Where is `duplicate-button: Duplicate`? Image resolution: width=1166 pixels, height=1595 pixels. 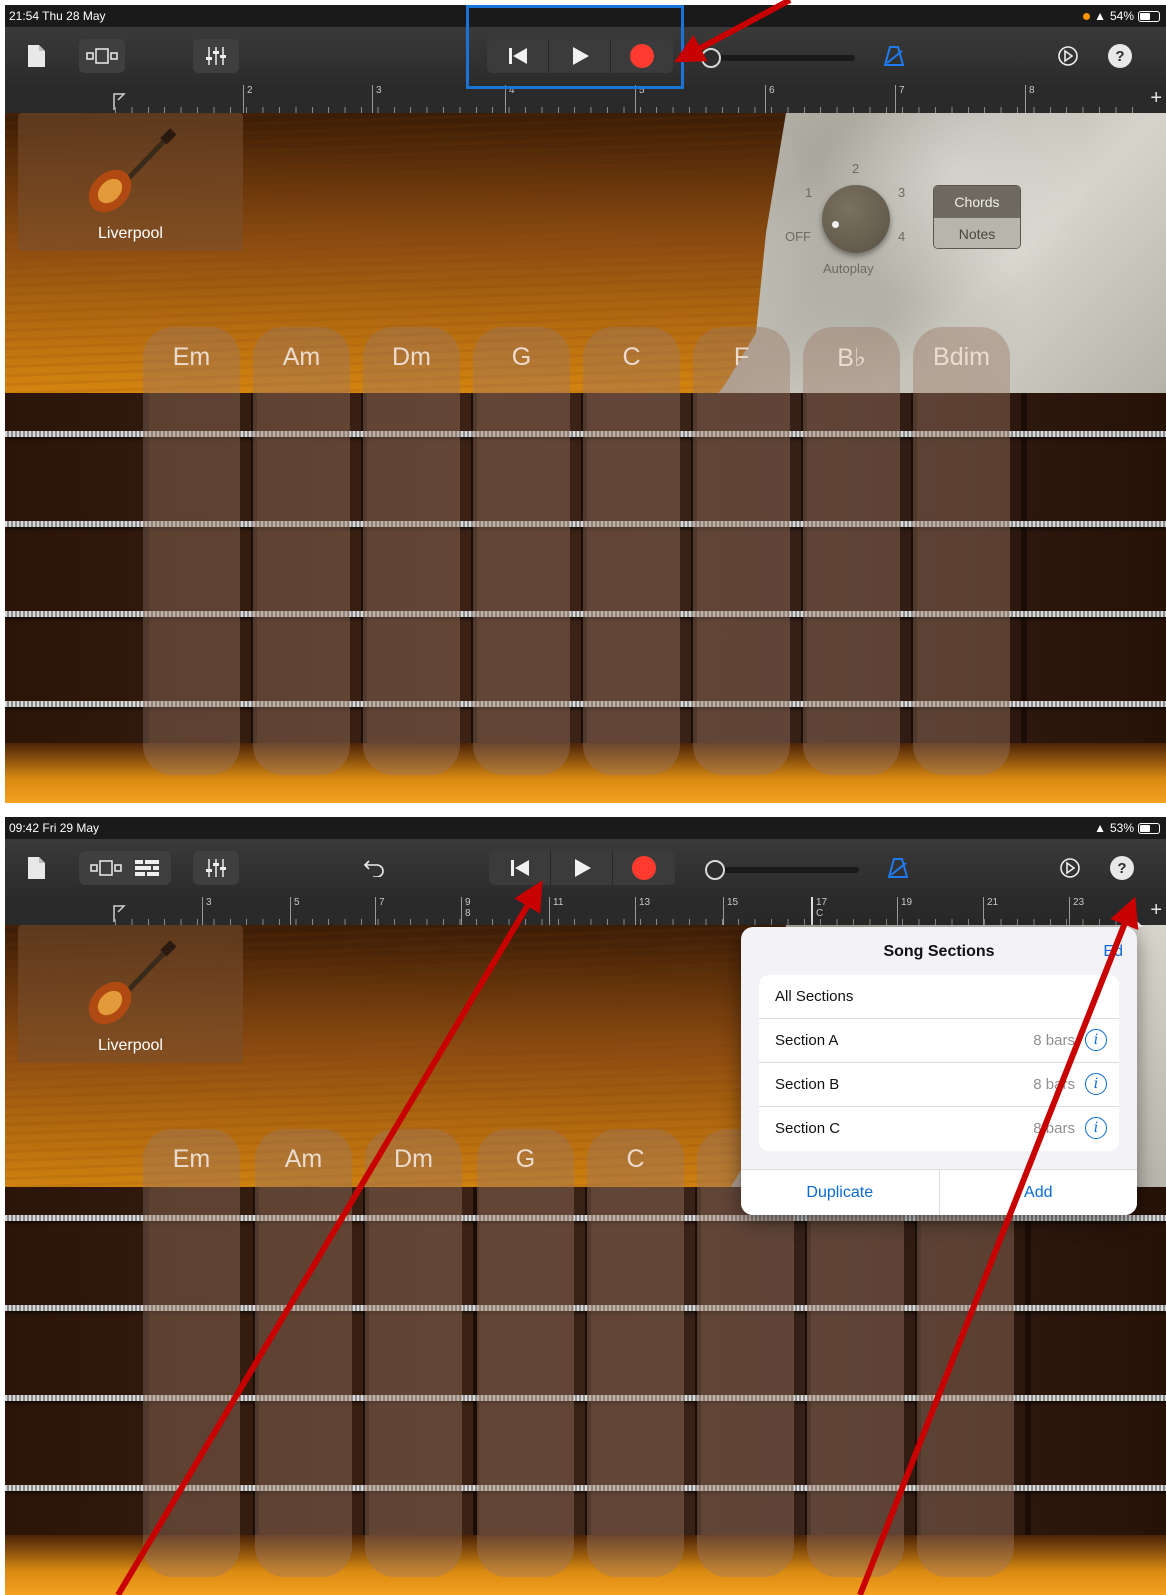
duplicate-button: Duplicate is located at coordinates (840, 1192).